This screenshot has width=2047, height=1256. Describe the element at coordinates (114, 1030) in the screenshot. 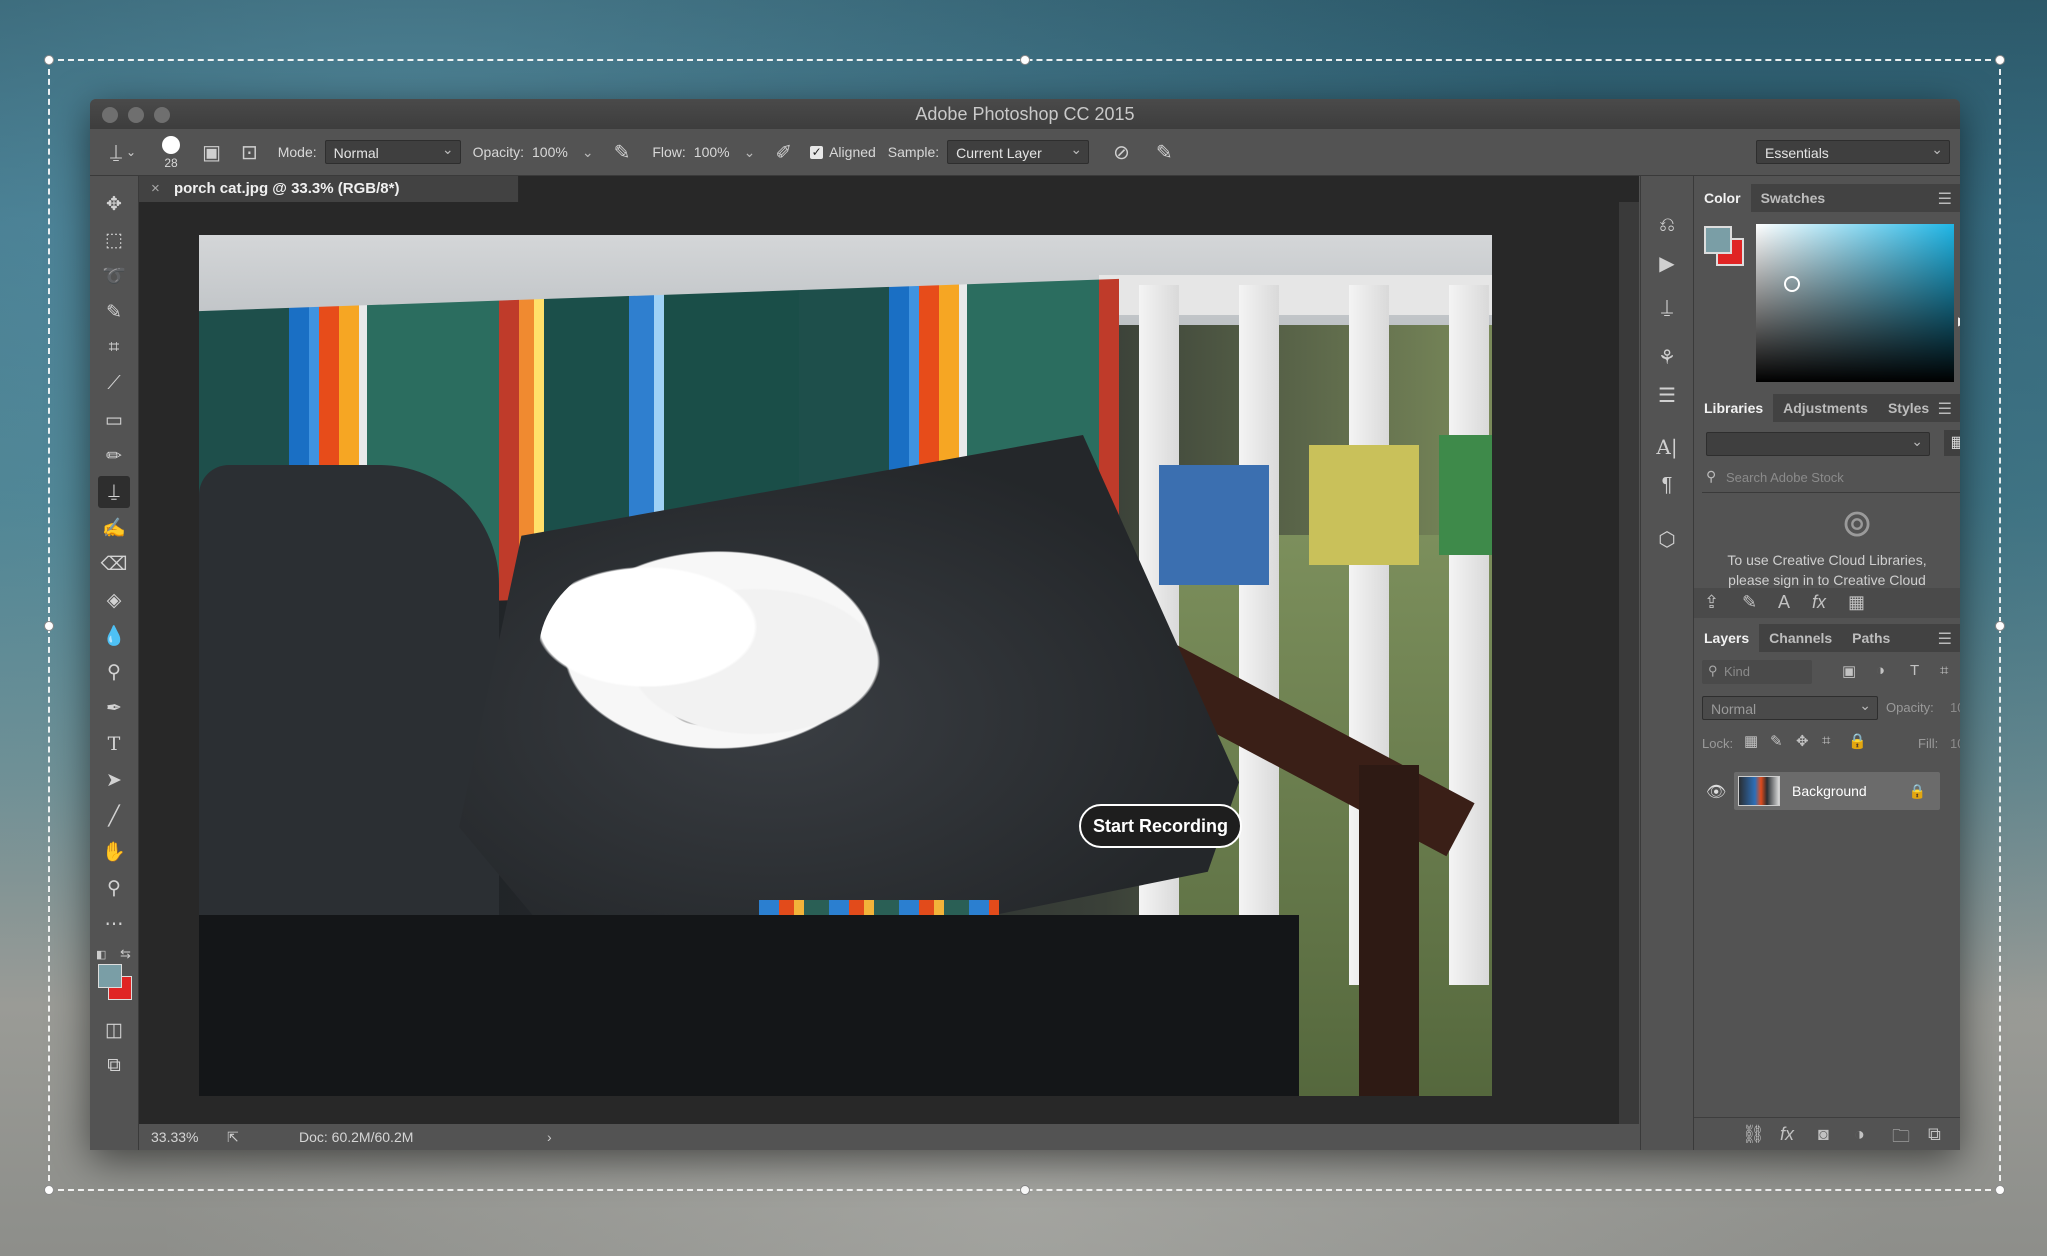

I see `quick-mask-icon: ◫` at that location.